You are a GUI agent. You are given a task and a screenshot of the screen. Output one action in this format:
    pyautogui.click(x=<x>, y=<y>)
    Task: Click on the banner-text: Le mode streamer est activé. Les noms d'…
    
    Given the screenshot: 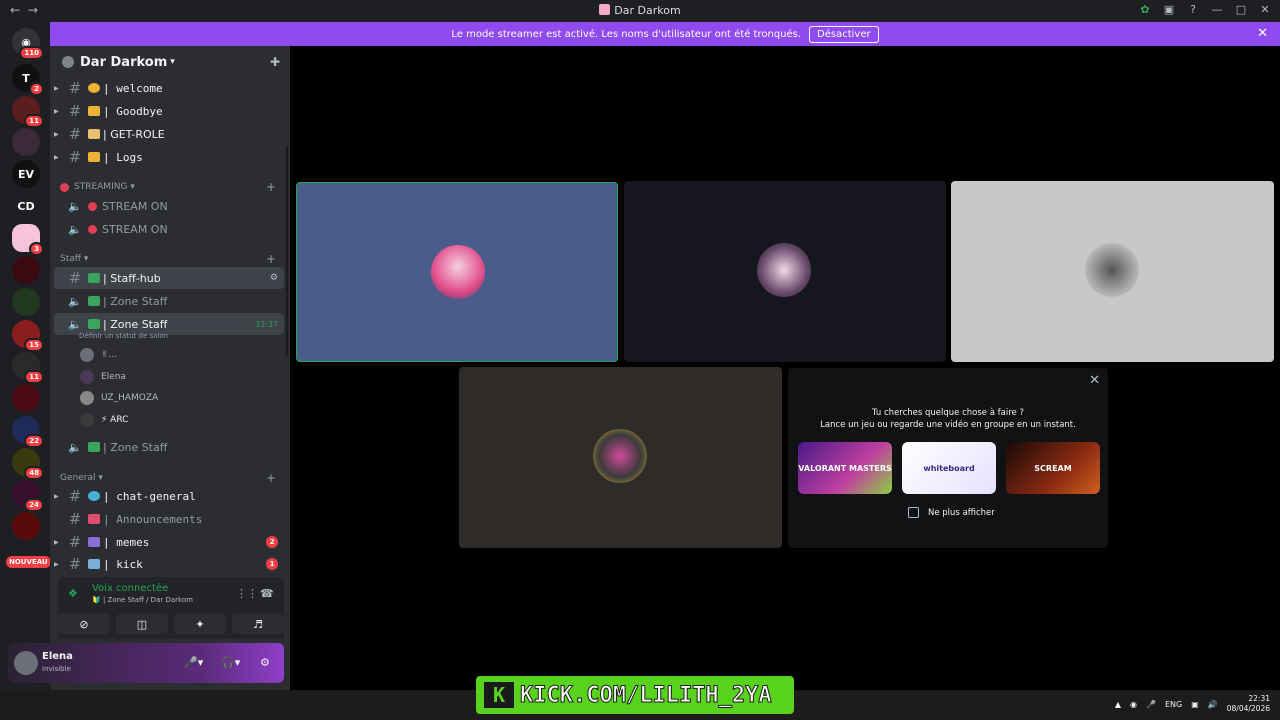 What is the action you would take?
    pyautogui.click(x=626, y=34)
    